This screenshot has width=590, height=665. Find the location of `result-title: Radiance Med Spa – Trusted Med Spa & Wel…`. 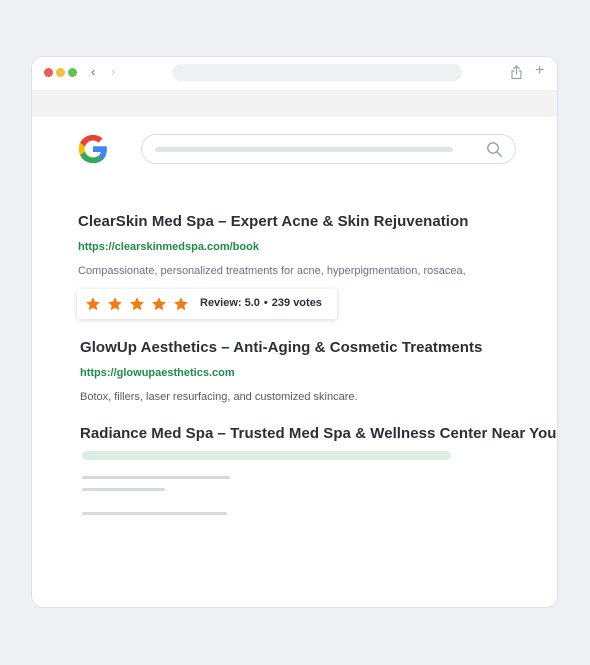

result-title: Radiance Med Spa – Trusted Med Spa & Wel… is located at coordinates (318, 433).